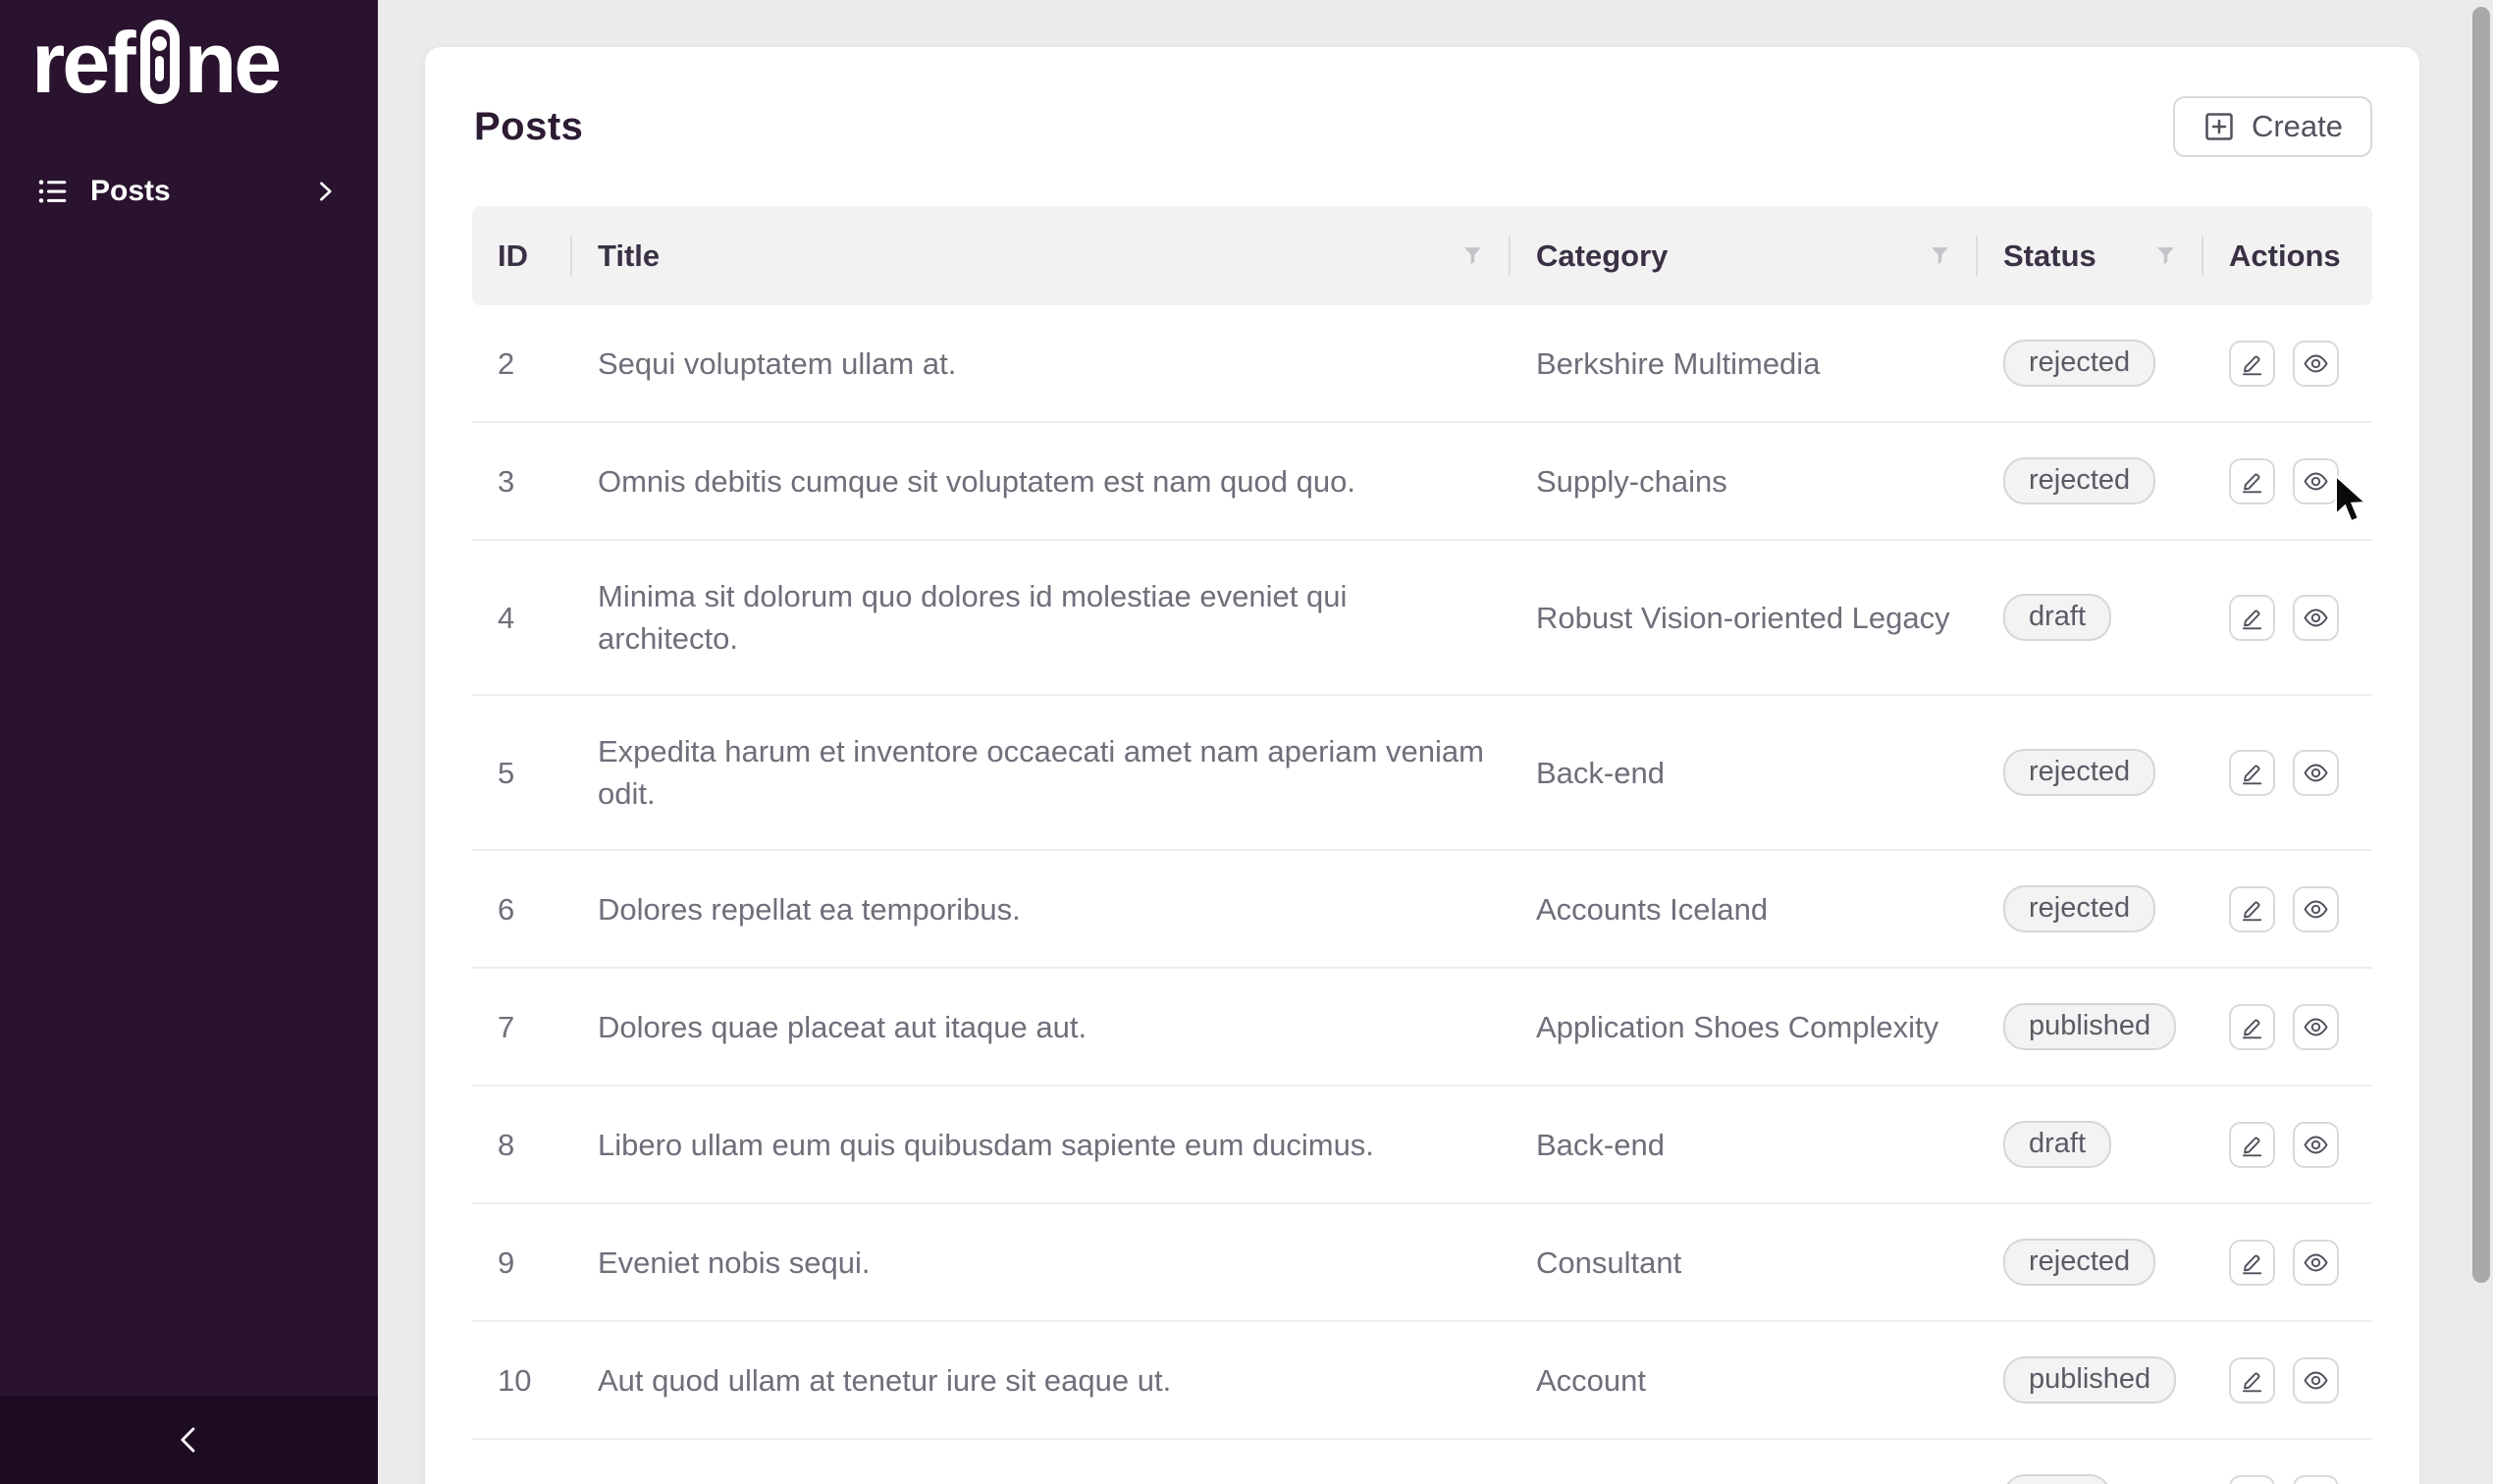 The width and height of the screenshot is (2493, 1484). Describe the element at coordinates (1744, 1145) in the screenshot. I see `cell-category: Back-end` at that location.